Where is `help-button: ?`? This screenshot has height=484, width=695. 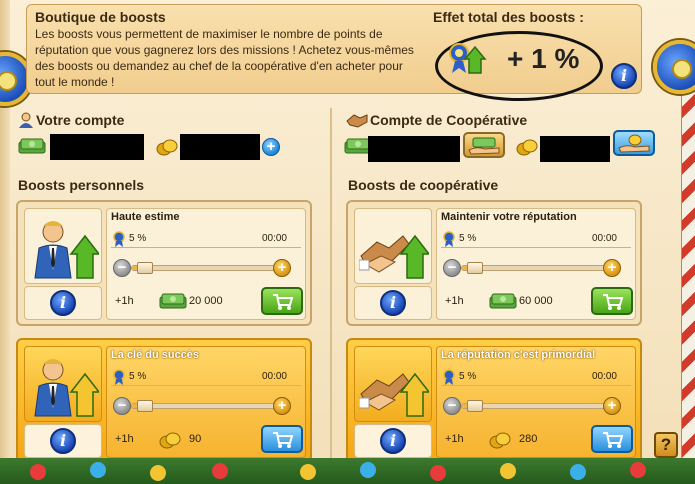
help-button: ? is located at coordinates (666, 445).